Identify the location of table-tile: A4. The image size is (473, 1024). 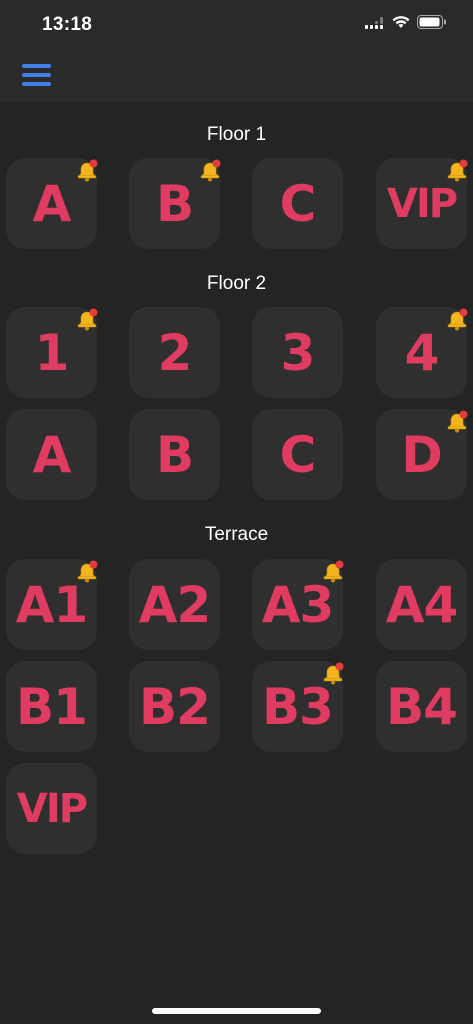
(421, 604).